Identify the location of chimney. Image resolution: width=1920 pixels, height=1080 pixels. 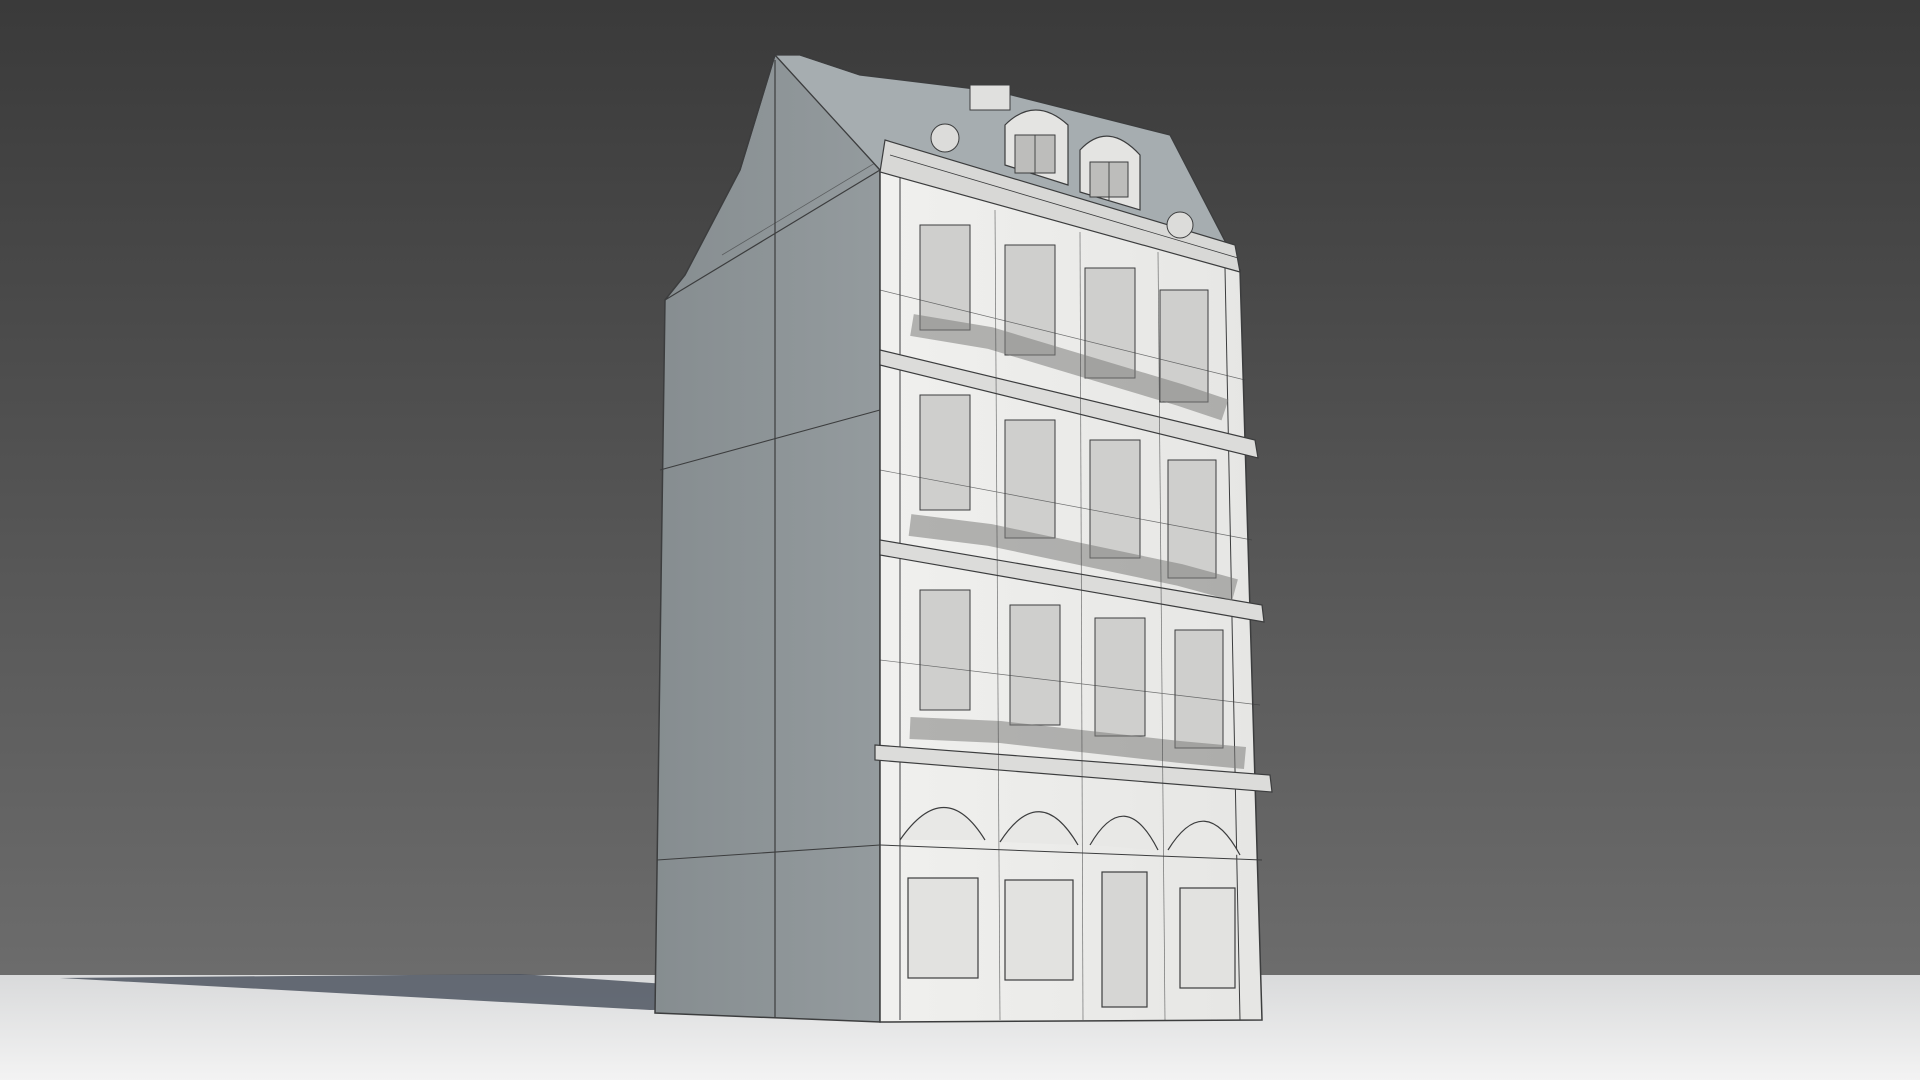
(990, 97).